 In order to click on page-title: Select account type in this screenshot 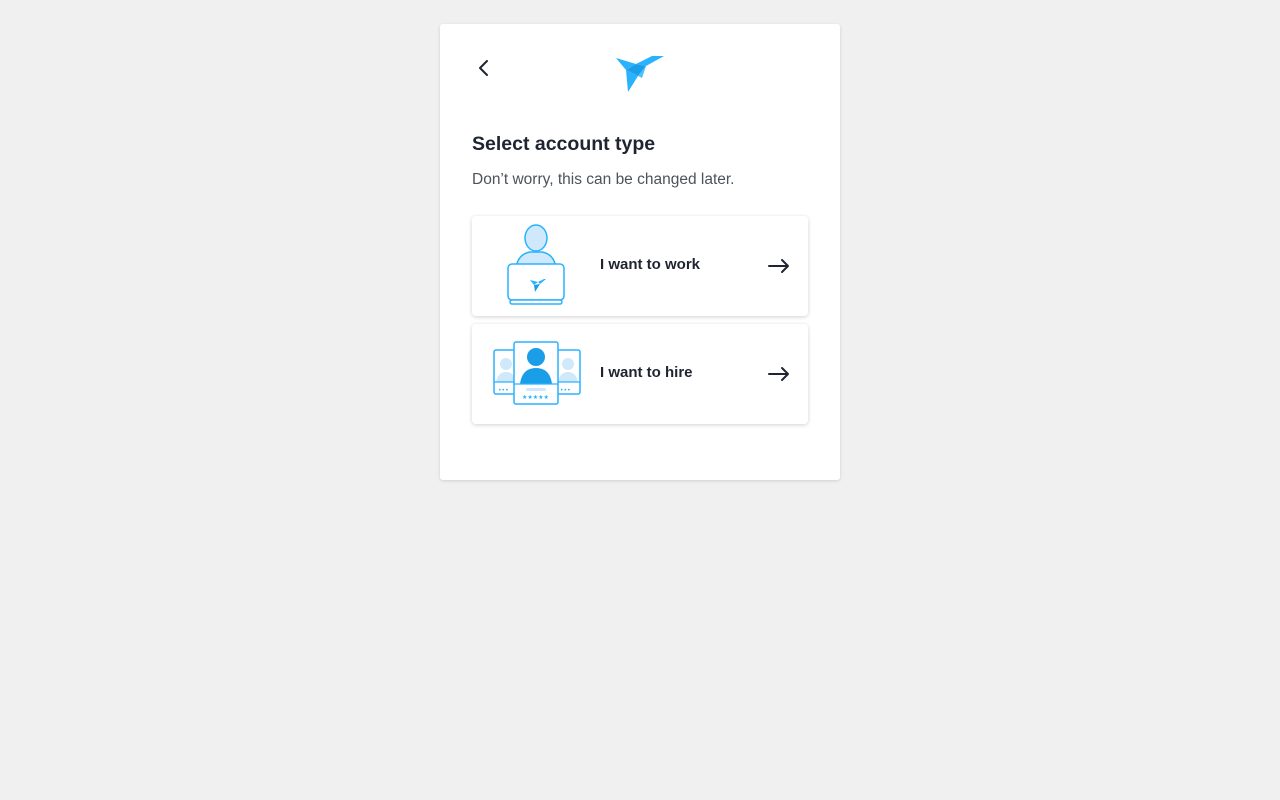, I will do `click(564, 144)`.